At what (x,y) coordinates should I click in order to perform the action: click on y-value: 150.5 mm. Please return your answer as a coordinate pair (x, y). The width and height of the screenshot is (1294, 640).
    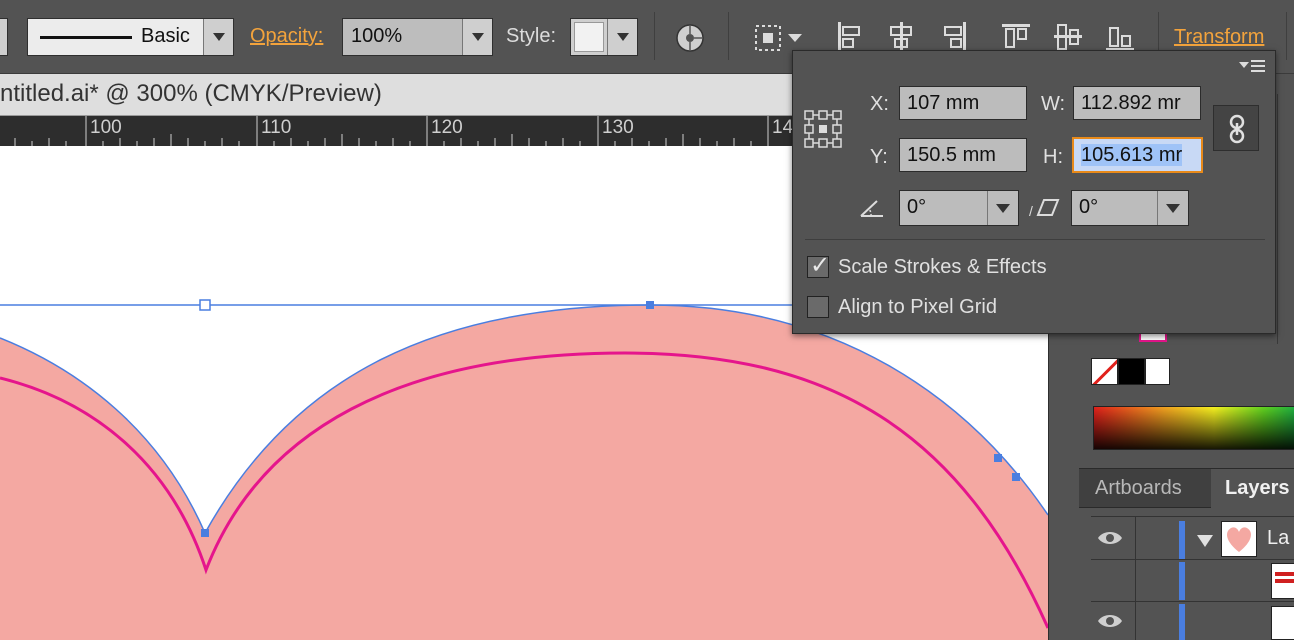
    Looking at the image, I should click on (951, 155).